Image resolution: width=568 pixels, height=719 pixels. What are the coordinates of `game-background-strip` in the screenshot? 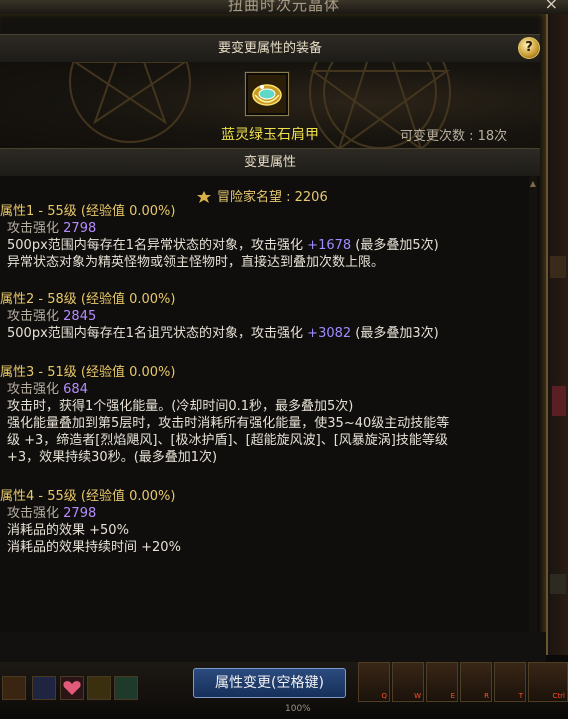 It's located at (558, 334).